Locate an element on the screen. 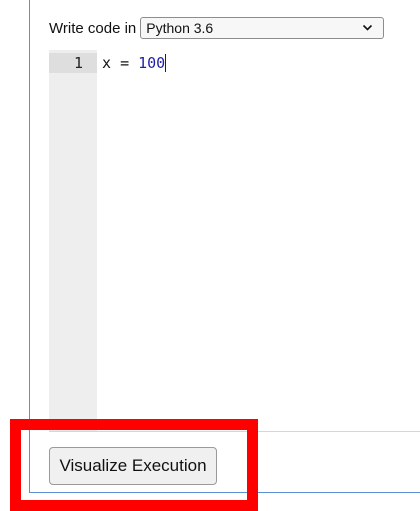 The image size is (420, 511). code-operator: = is located at coordinates (125, 63).